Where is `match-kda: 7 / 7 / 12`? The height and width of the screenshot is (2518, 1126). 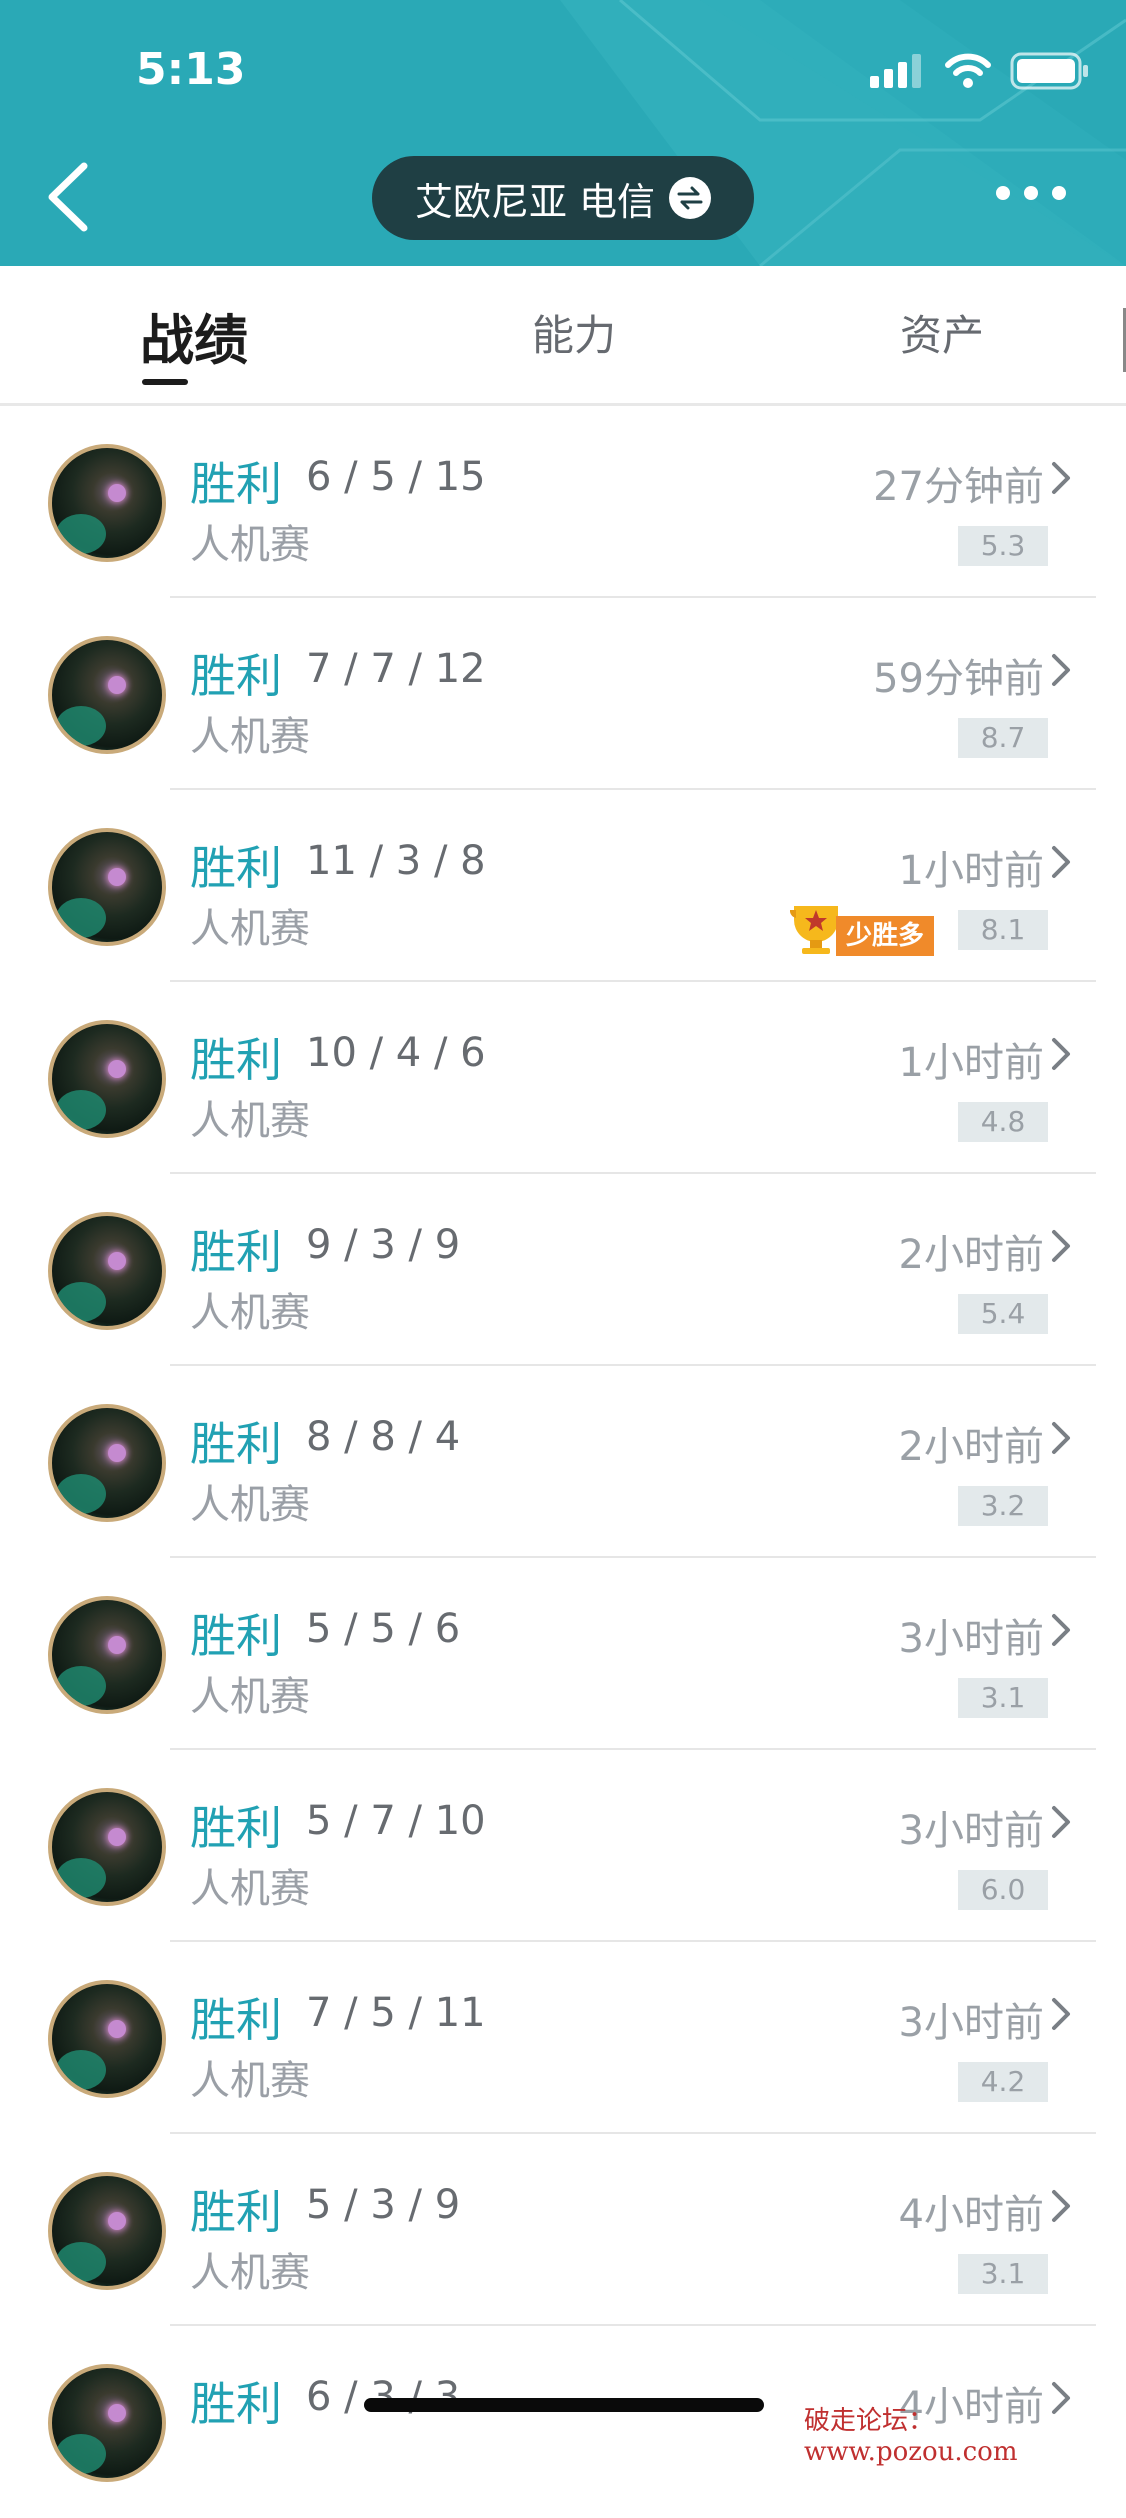
match-kda: 7 / 7 / 12 is located at coordinates (396, 669).